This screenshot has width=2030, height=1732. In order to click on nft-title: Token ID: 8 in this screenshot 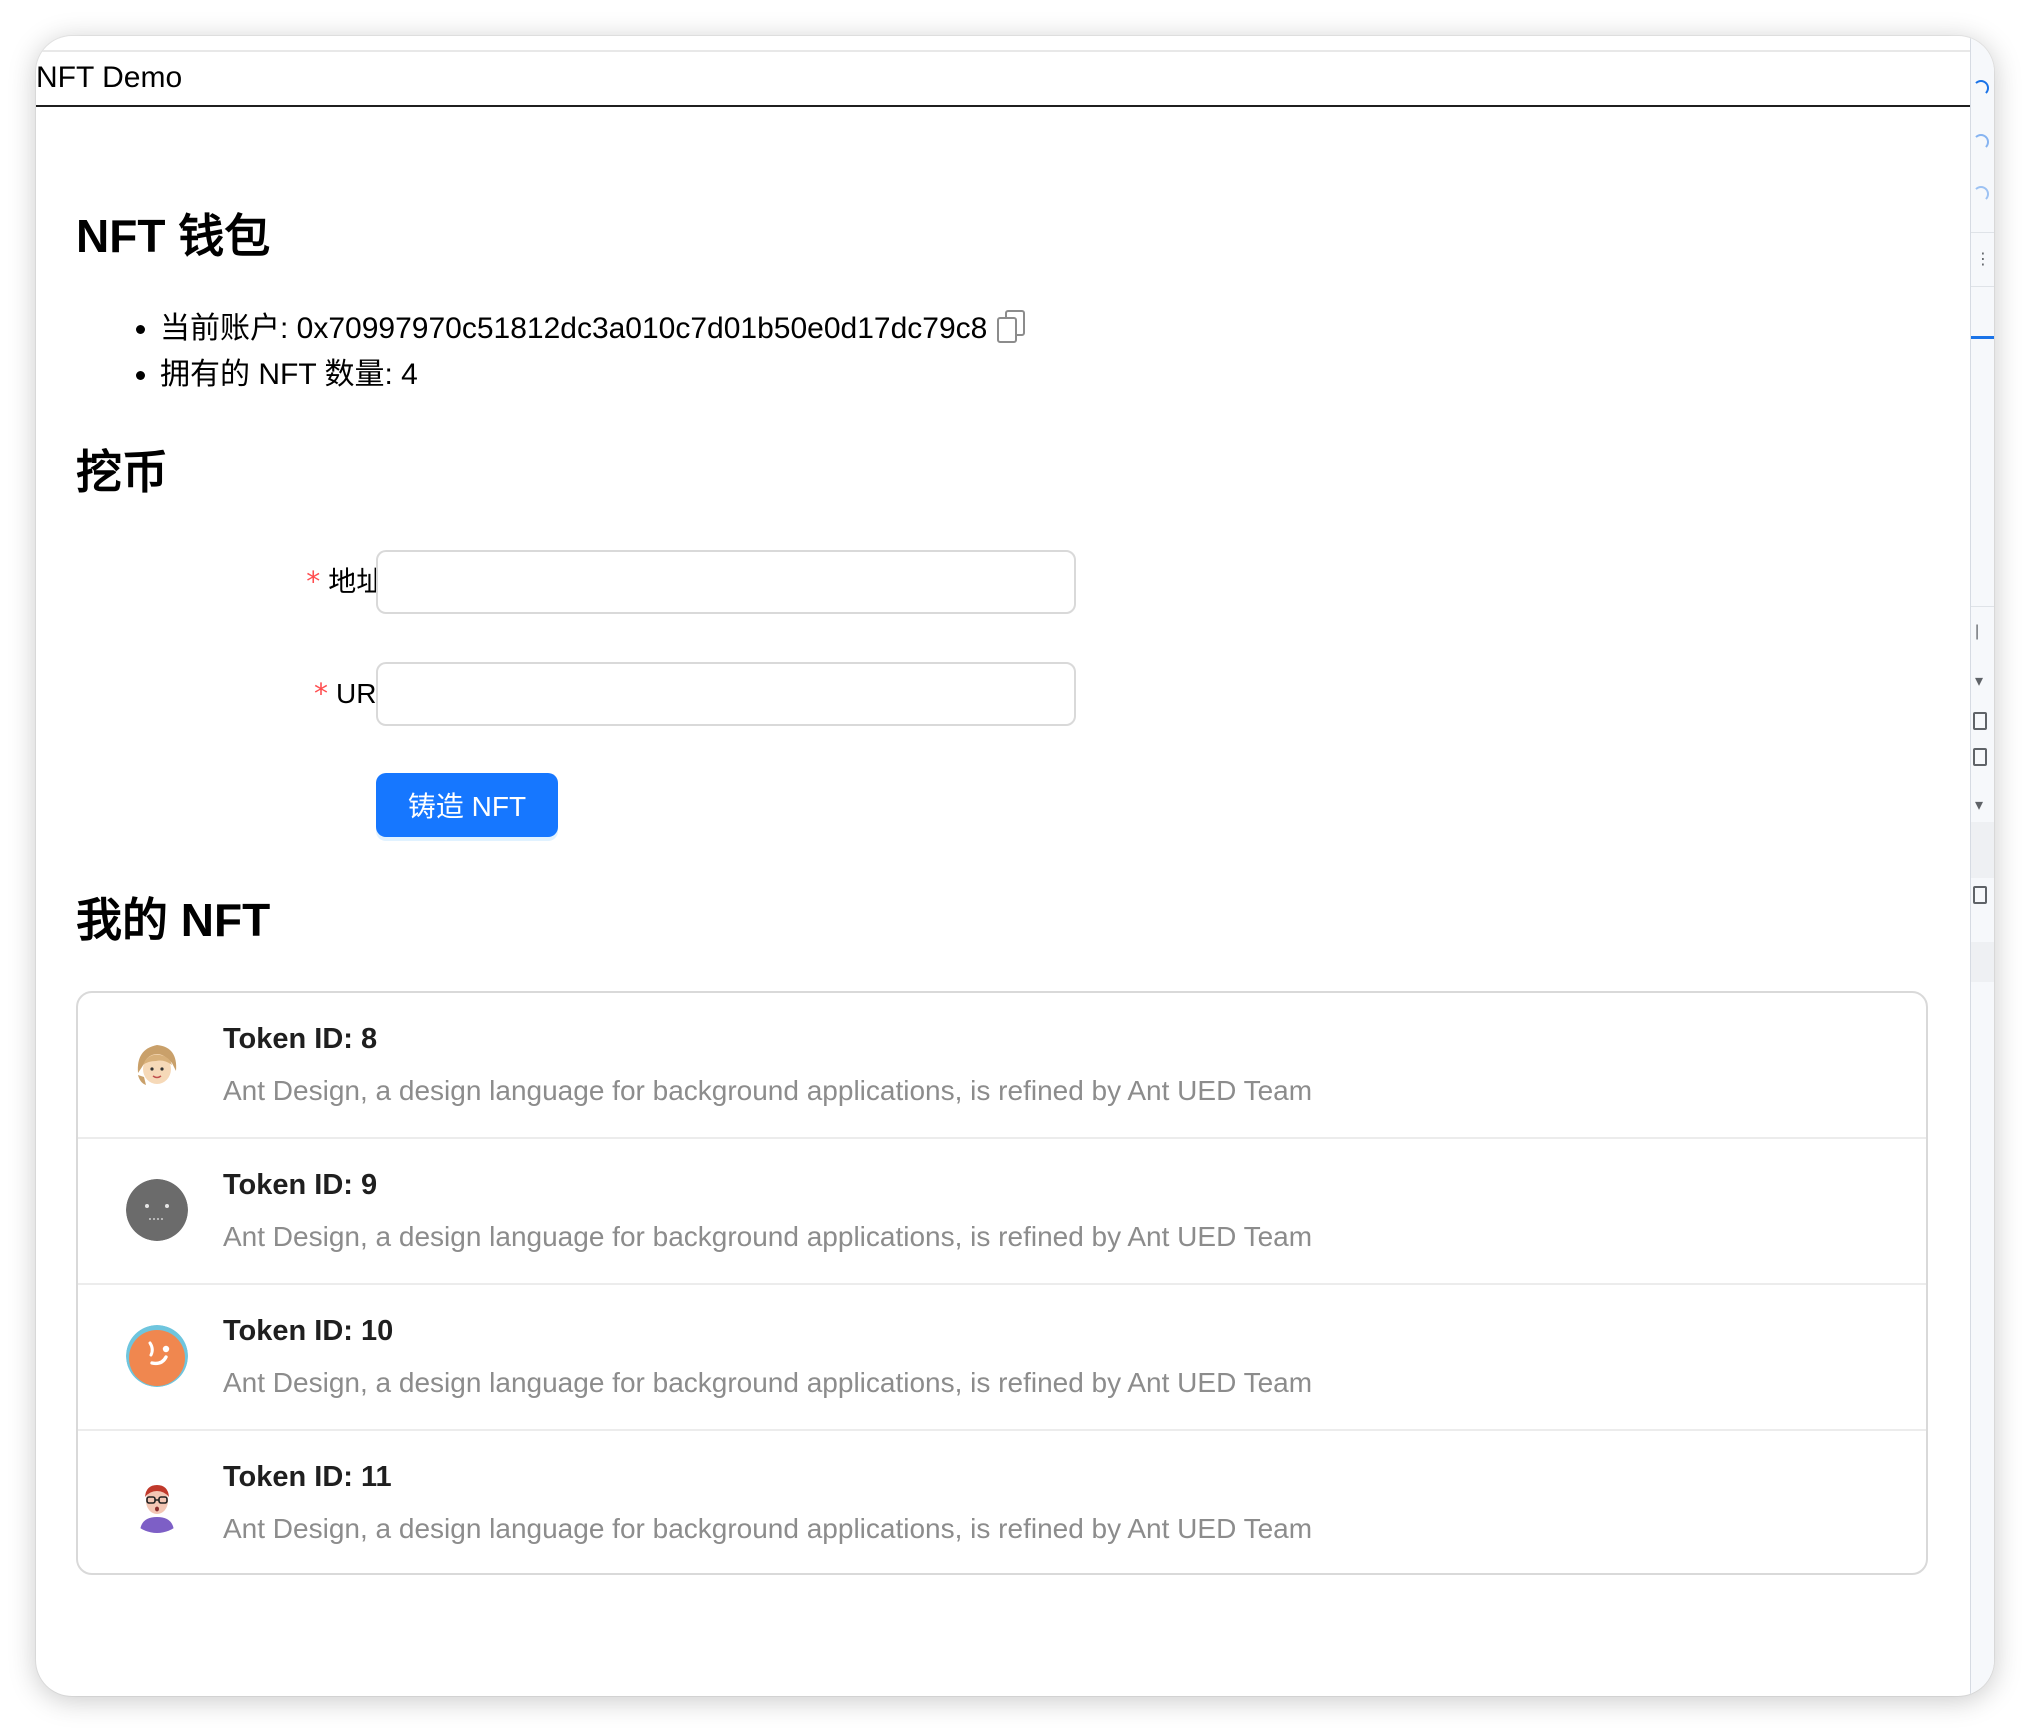, I will do `click(300, 1039)`.